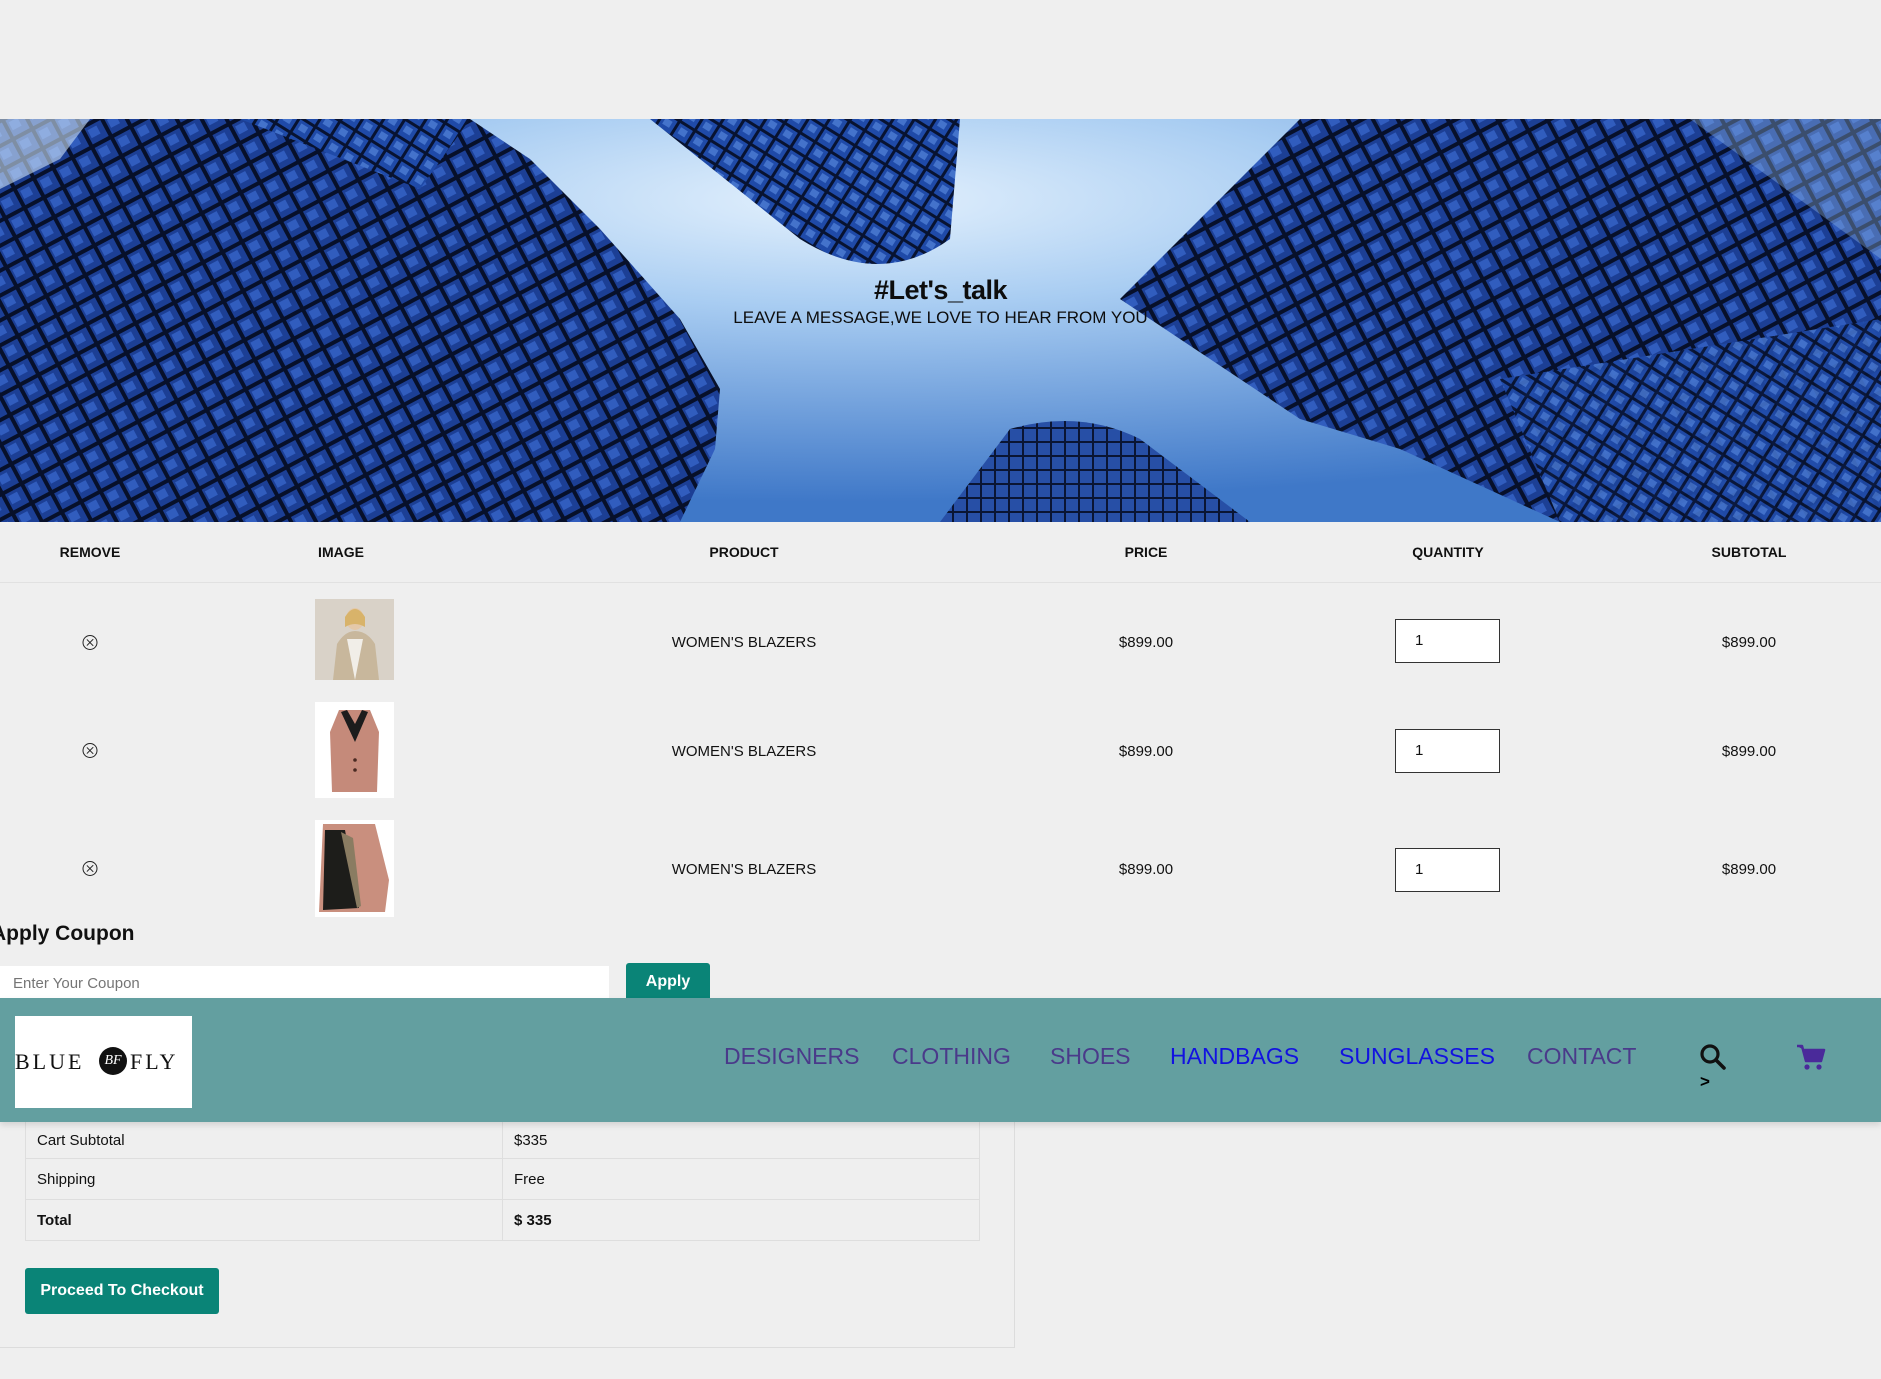 The height and width of the screenshot is (1379, 1881). I want to click on totals-value: $335, so click(741, 1140).